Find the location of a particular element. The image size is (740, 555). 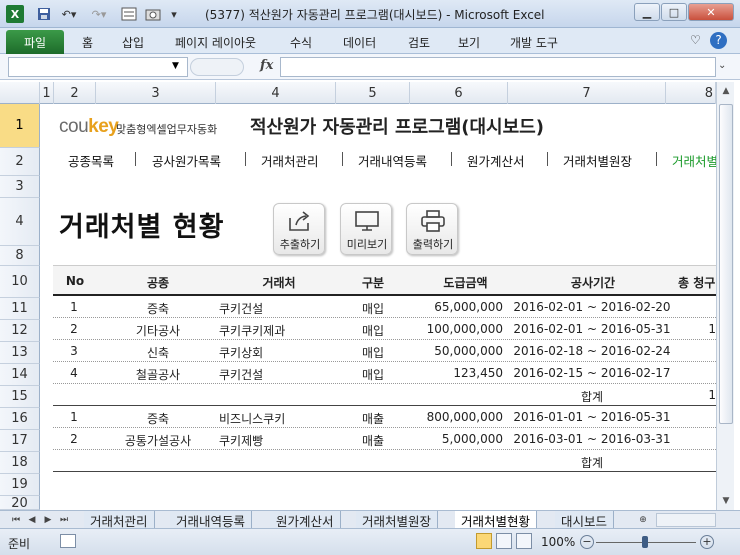

menu-item-vendor-status: 거래처별 is located at coordinates (694, 160).